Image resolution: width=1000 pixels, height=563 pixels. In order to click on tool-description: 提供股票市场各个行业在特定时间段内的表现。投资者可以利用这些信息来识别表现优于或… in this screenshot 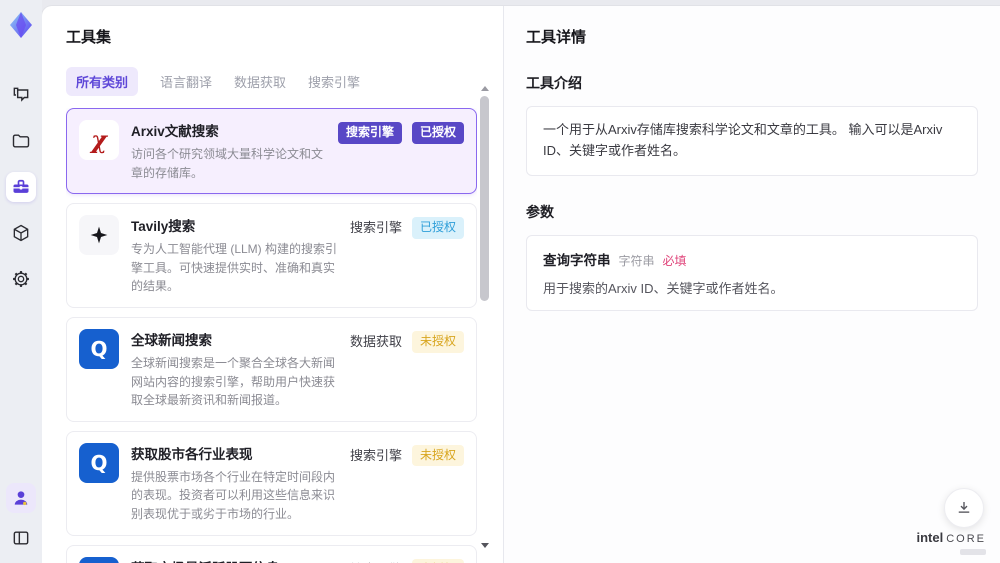, I will do `click(233, 495)`.